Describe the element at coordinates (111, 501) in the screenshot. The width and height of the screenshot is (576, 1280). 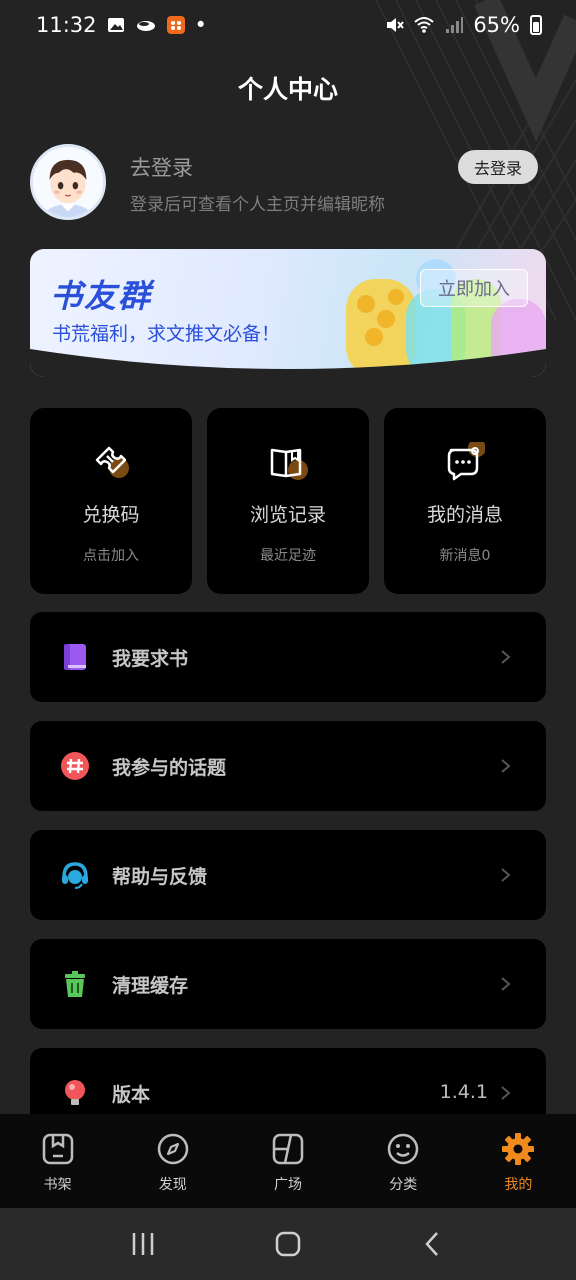
I see `redeem-code-card: 兑换码 点击加入` at that location.